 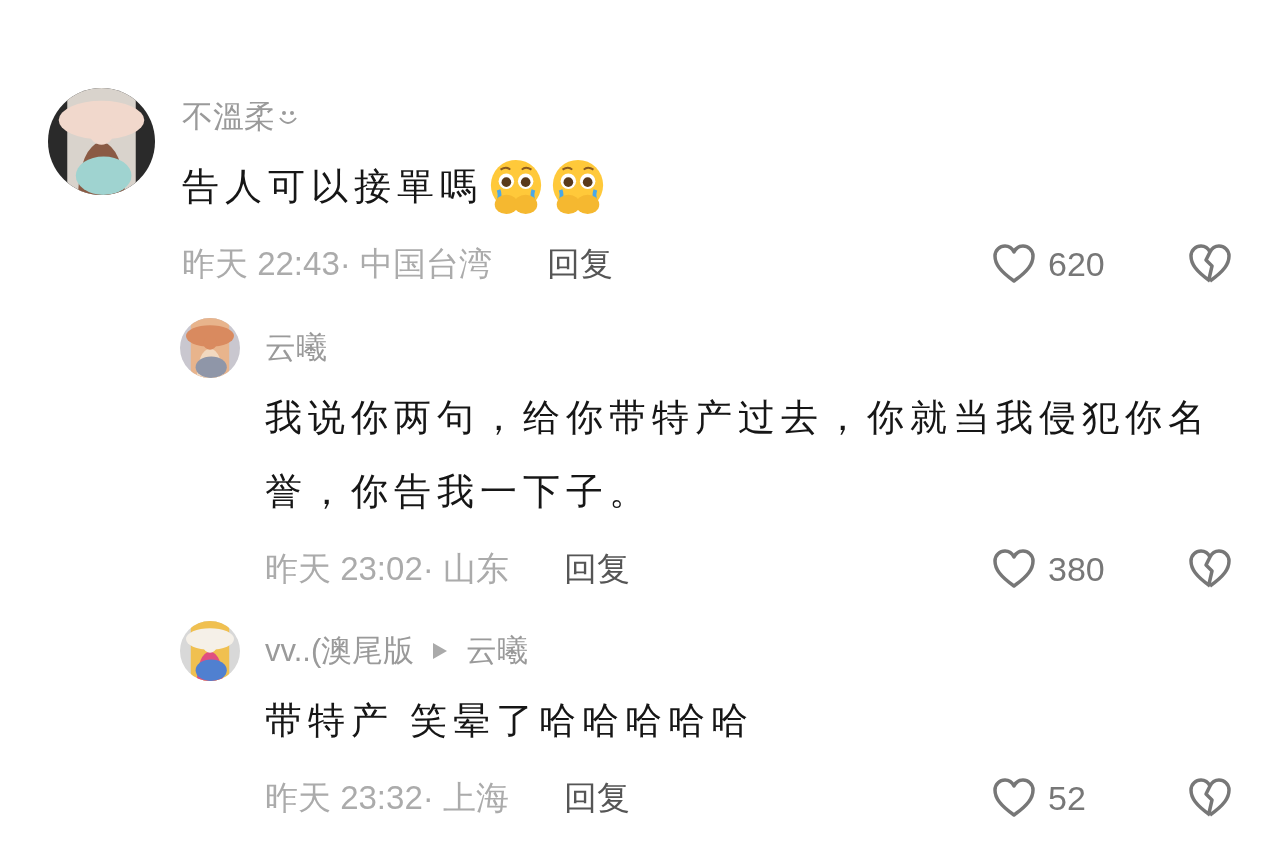 I want to click on like-count: 52, so click(x=1067, y=798).